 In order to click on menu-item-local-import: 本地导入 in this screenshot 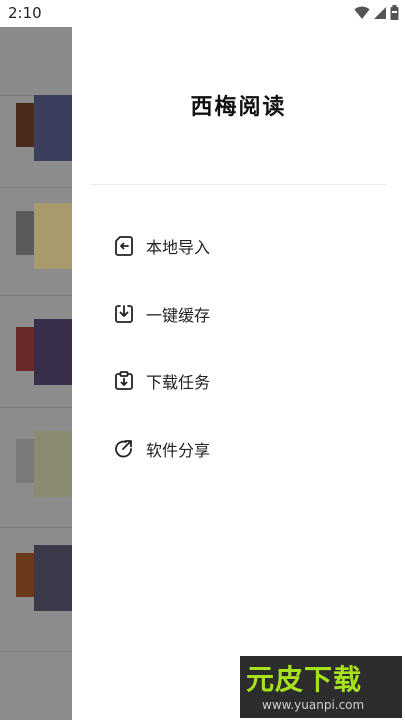, I will do `click(242, 246)`.